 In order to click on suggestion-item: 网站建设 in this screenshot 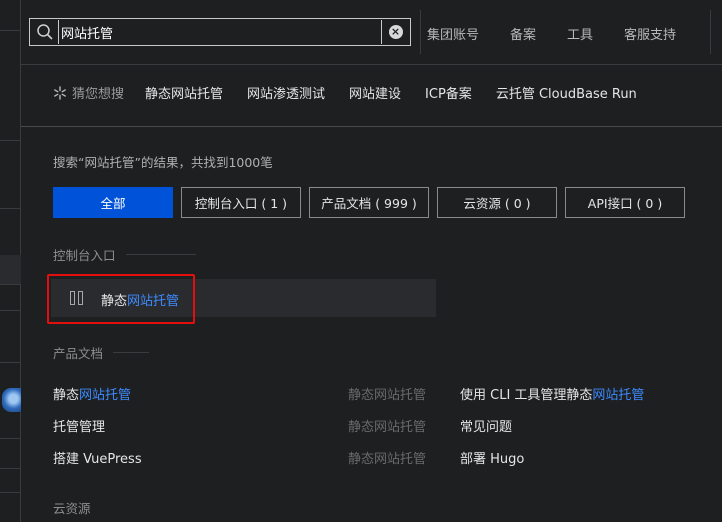, I will do `click(375, 92)`.